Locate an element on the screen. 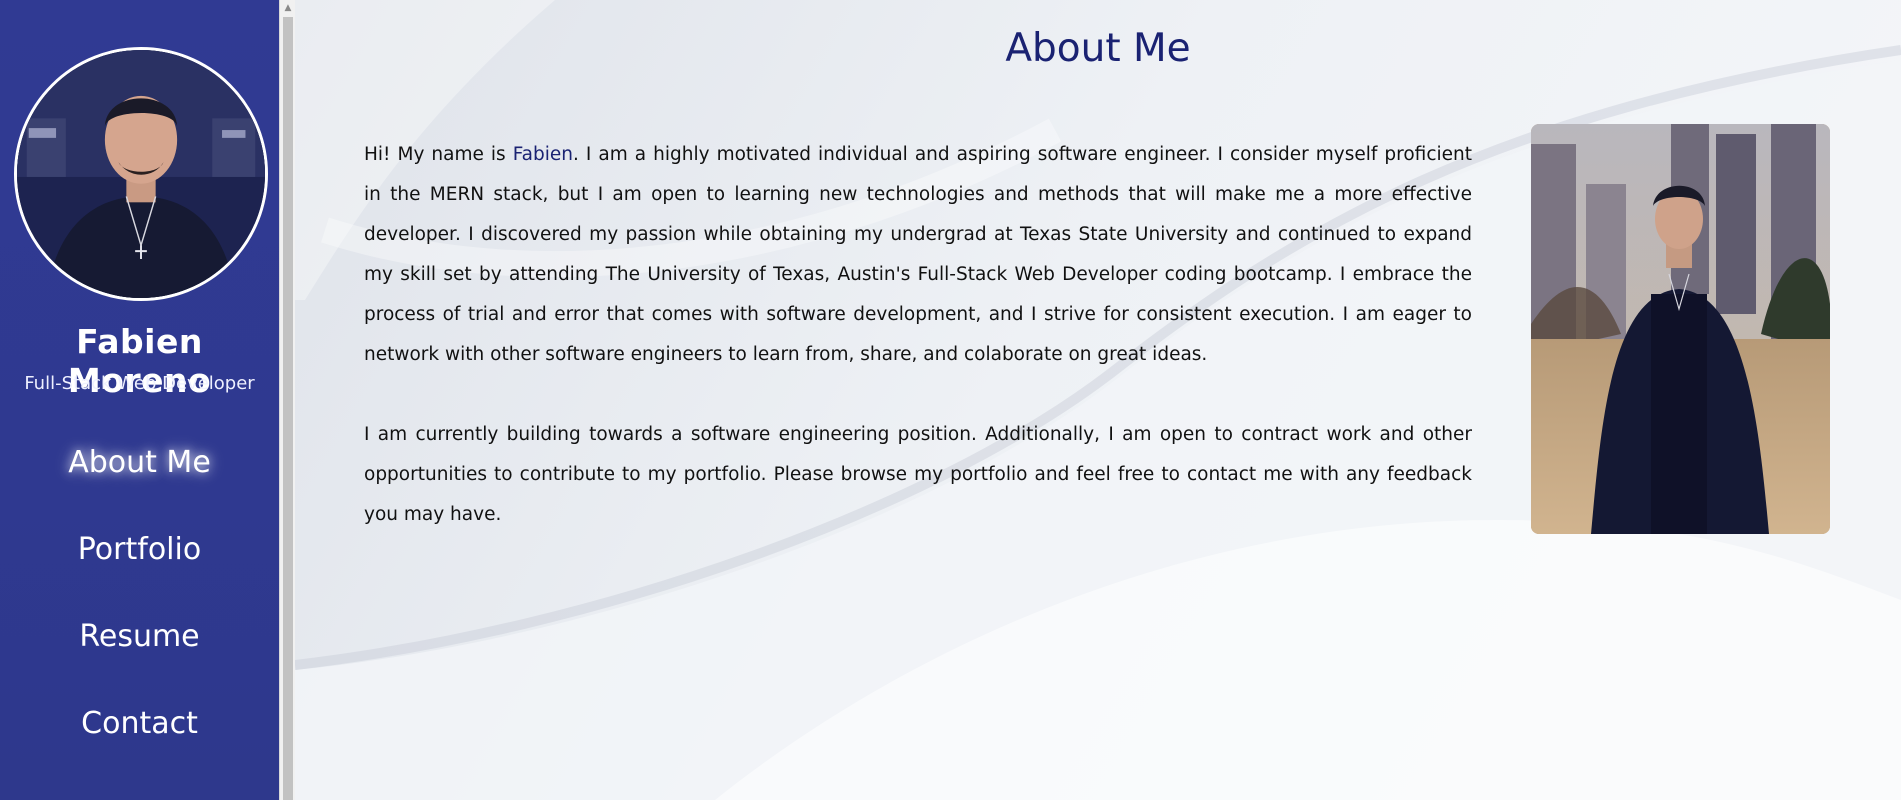 The height and width of the screenshot is (800, 1901). scroll-thumb is located at coordinates (288, 408).